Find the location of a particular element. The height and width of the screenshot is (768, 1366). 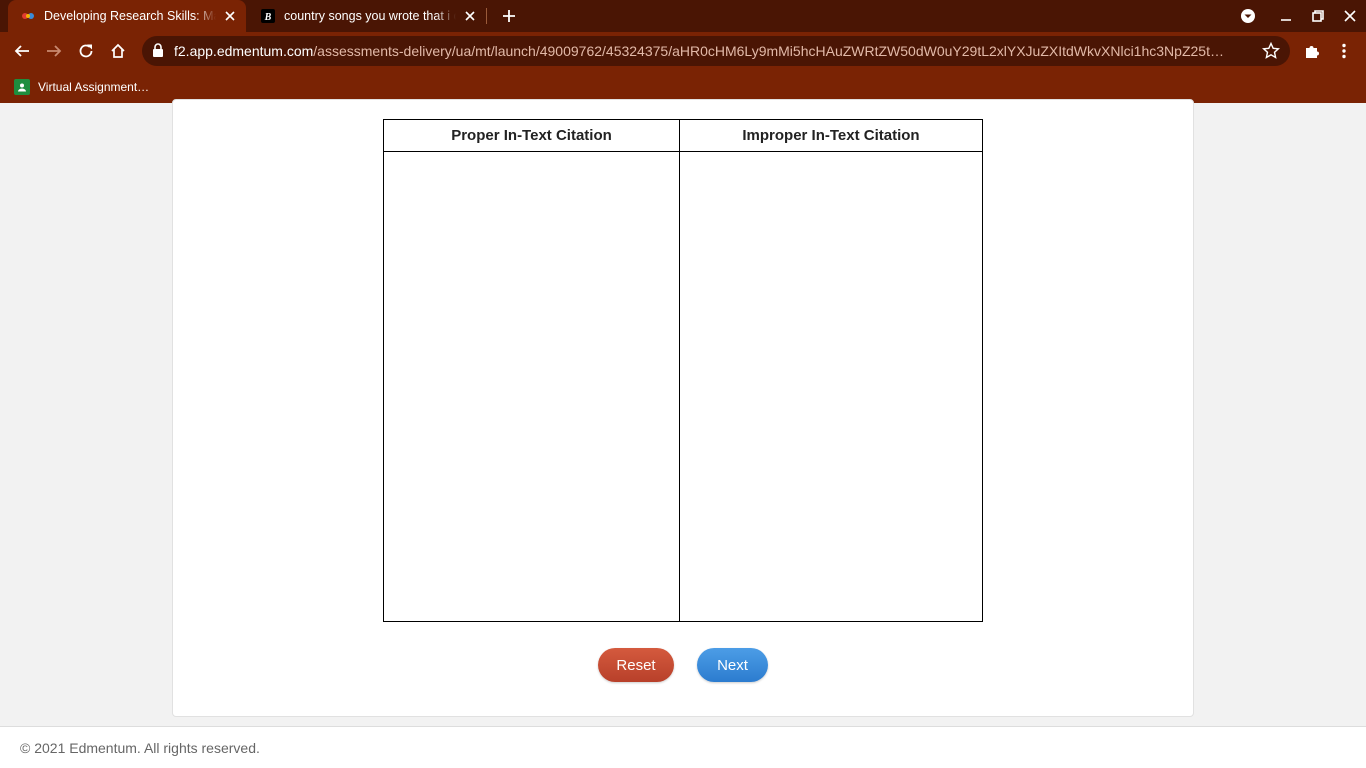

restore-icon is located at coordinates (1318, 16).